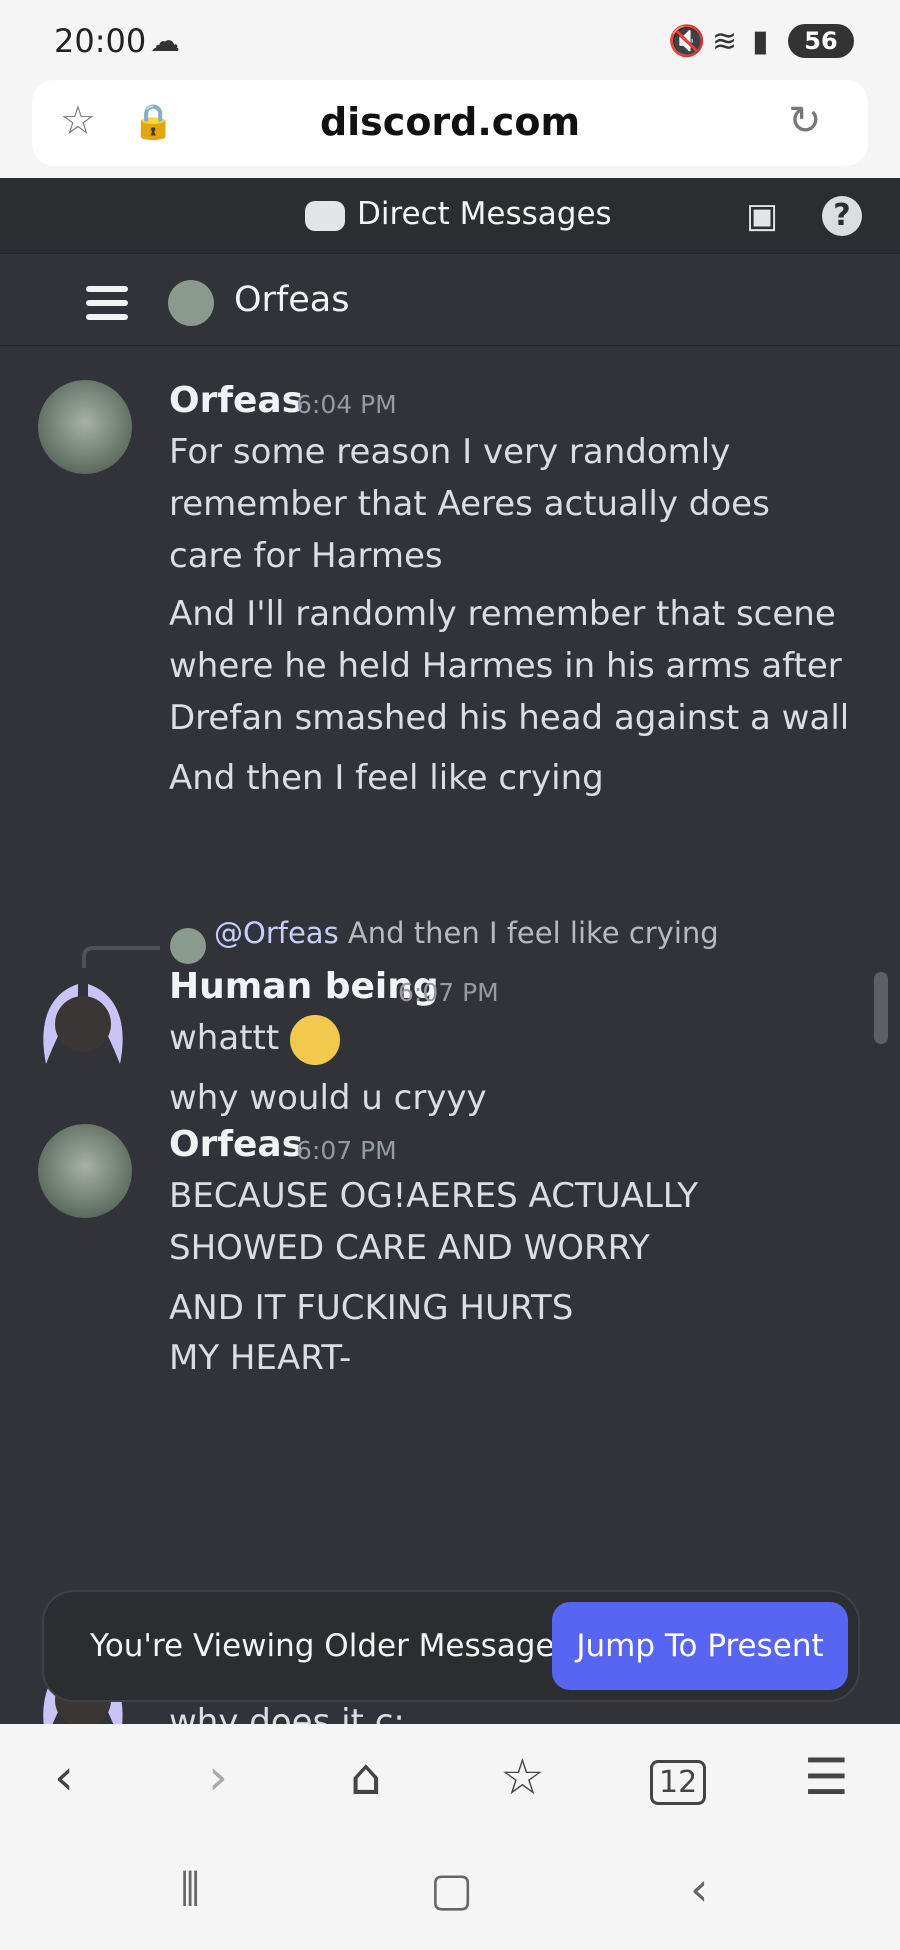 Image resolution: width=900 pixels, height=1950 pixels. Describe the element at coordinates (458, 214) in the screenshot. I see `direct-messages-title: Direct Messages` at that location.